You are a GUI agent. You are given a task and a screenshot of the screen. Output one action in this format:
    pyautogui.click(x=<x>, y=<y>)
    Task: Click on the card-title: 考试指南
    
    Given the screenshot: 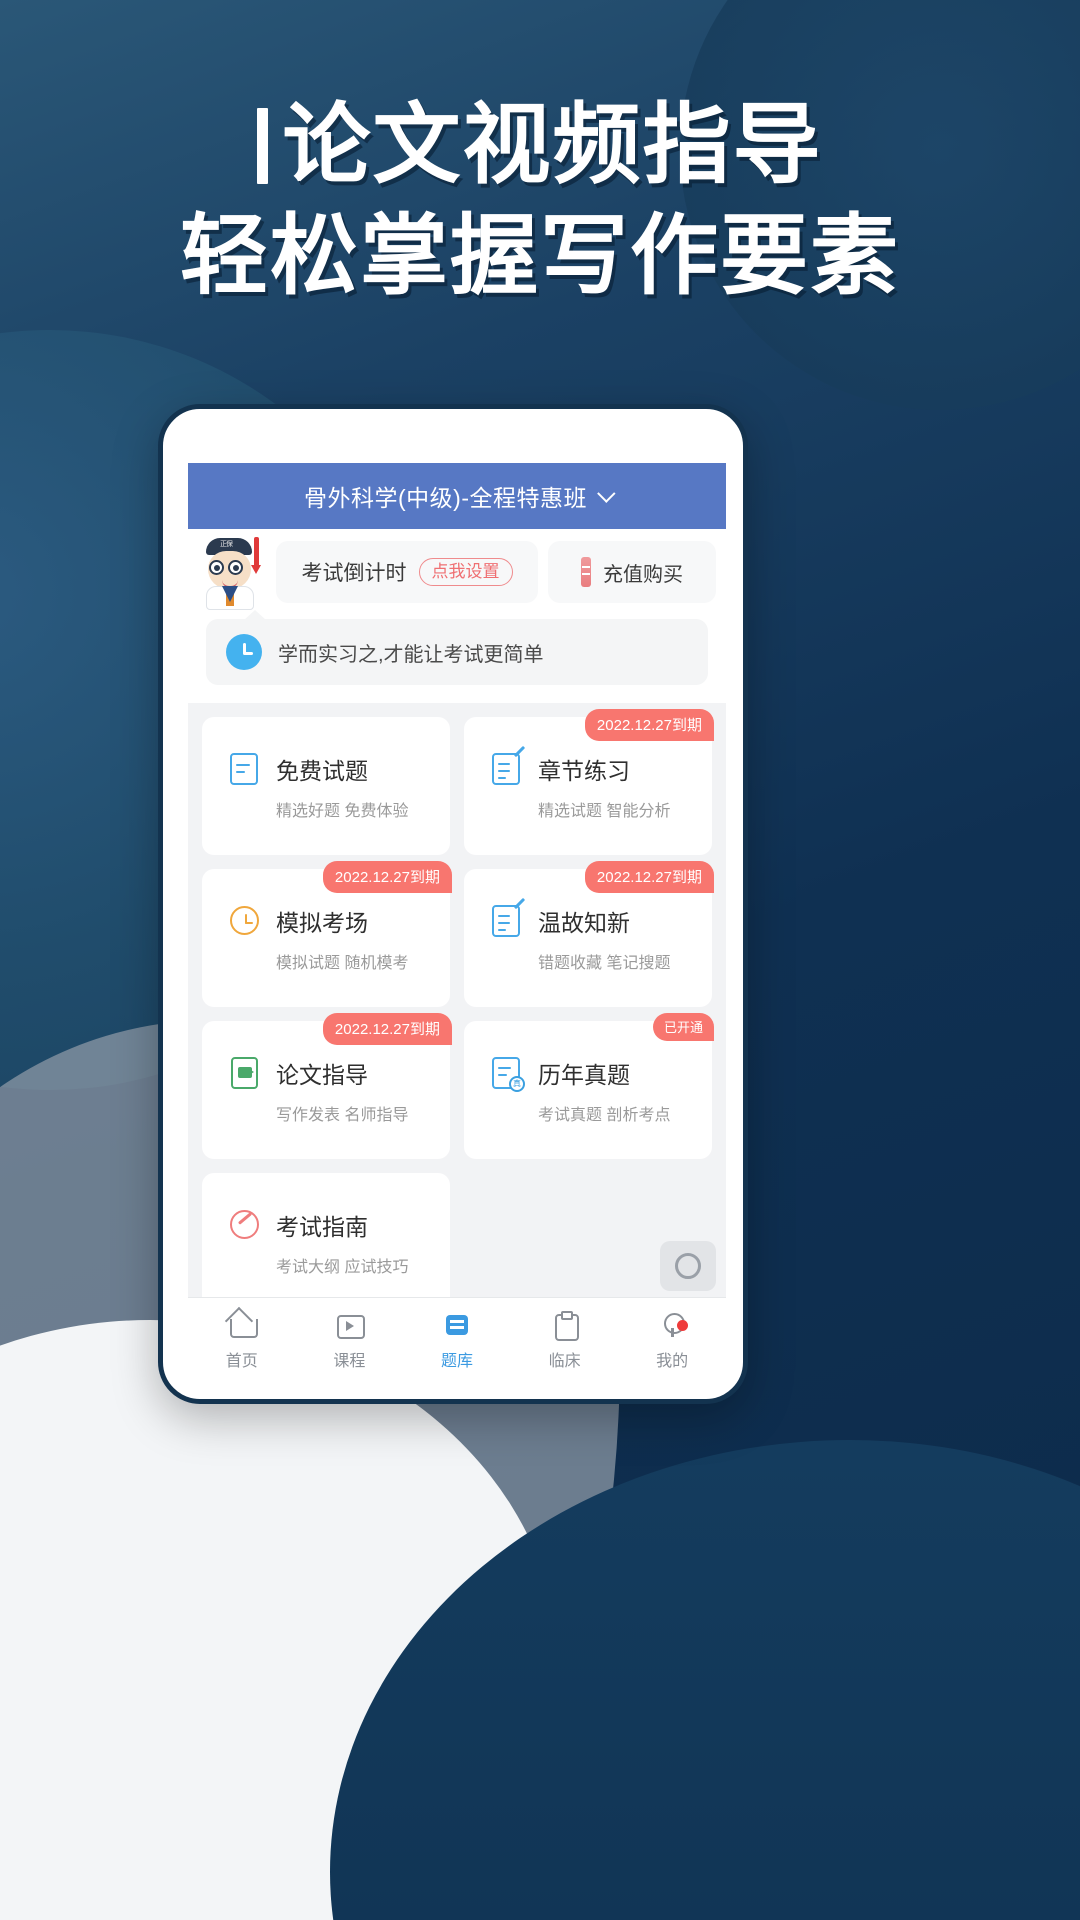 What is the action you would take?
    pyautogui.click(x=322, y=1227)
    